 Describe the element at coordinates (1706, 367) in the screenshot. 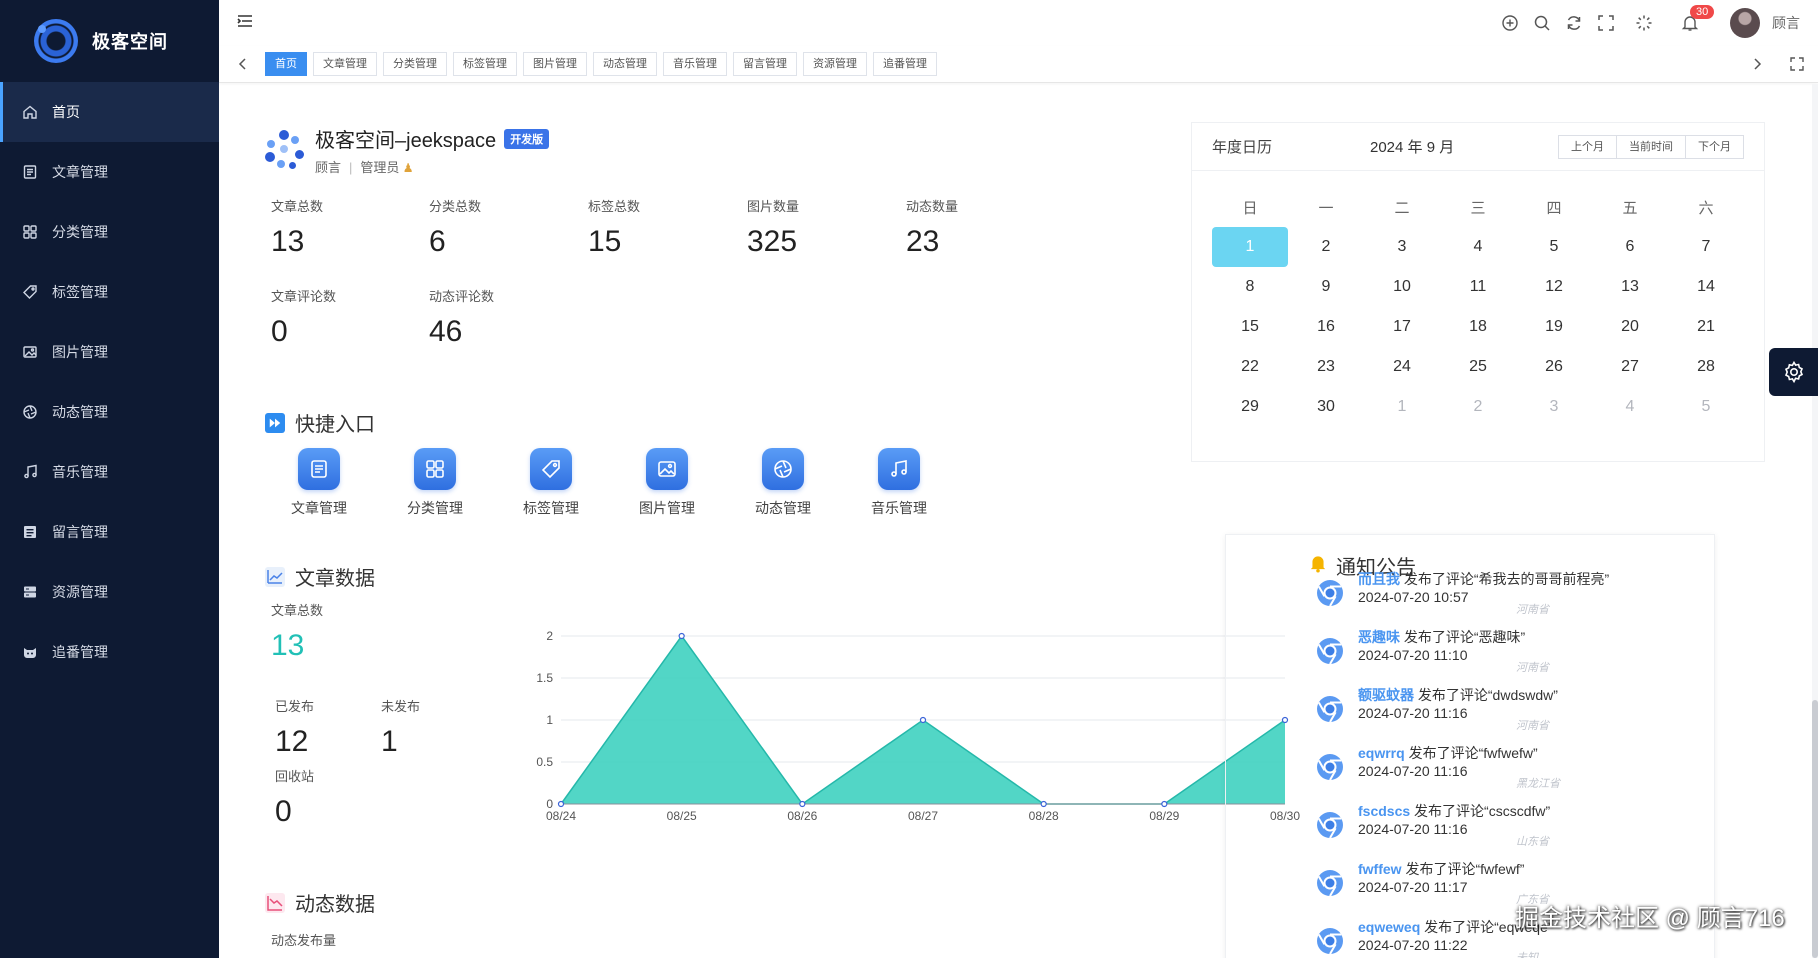

I see `calendar-day: 28` at that location.